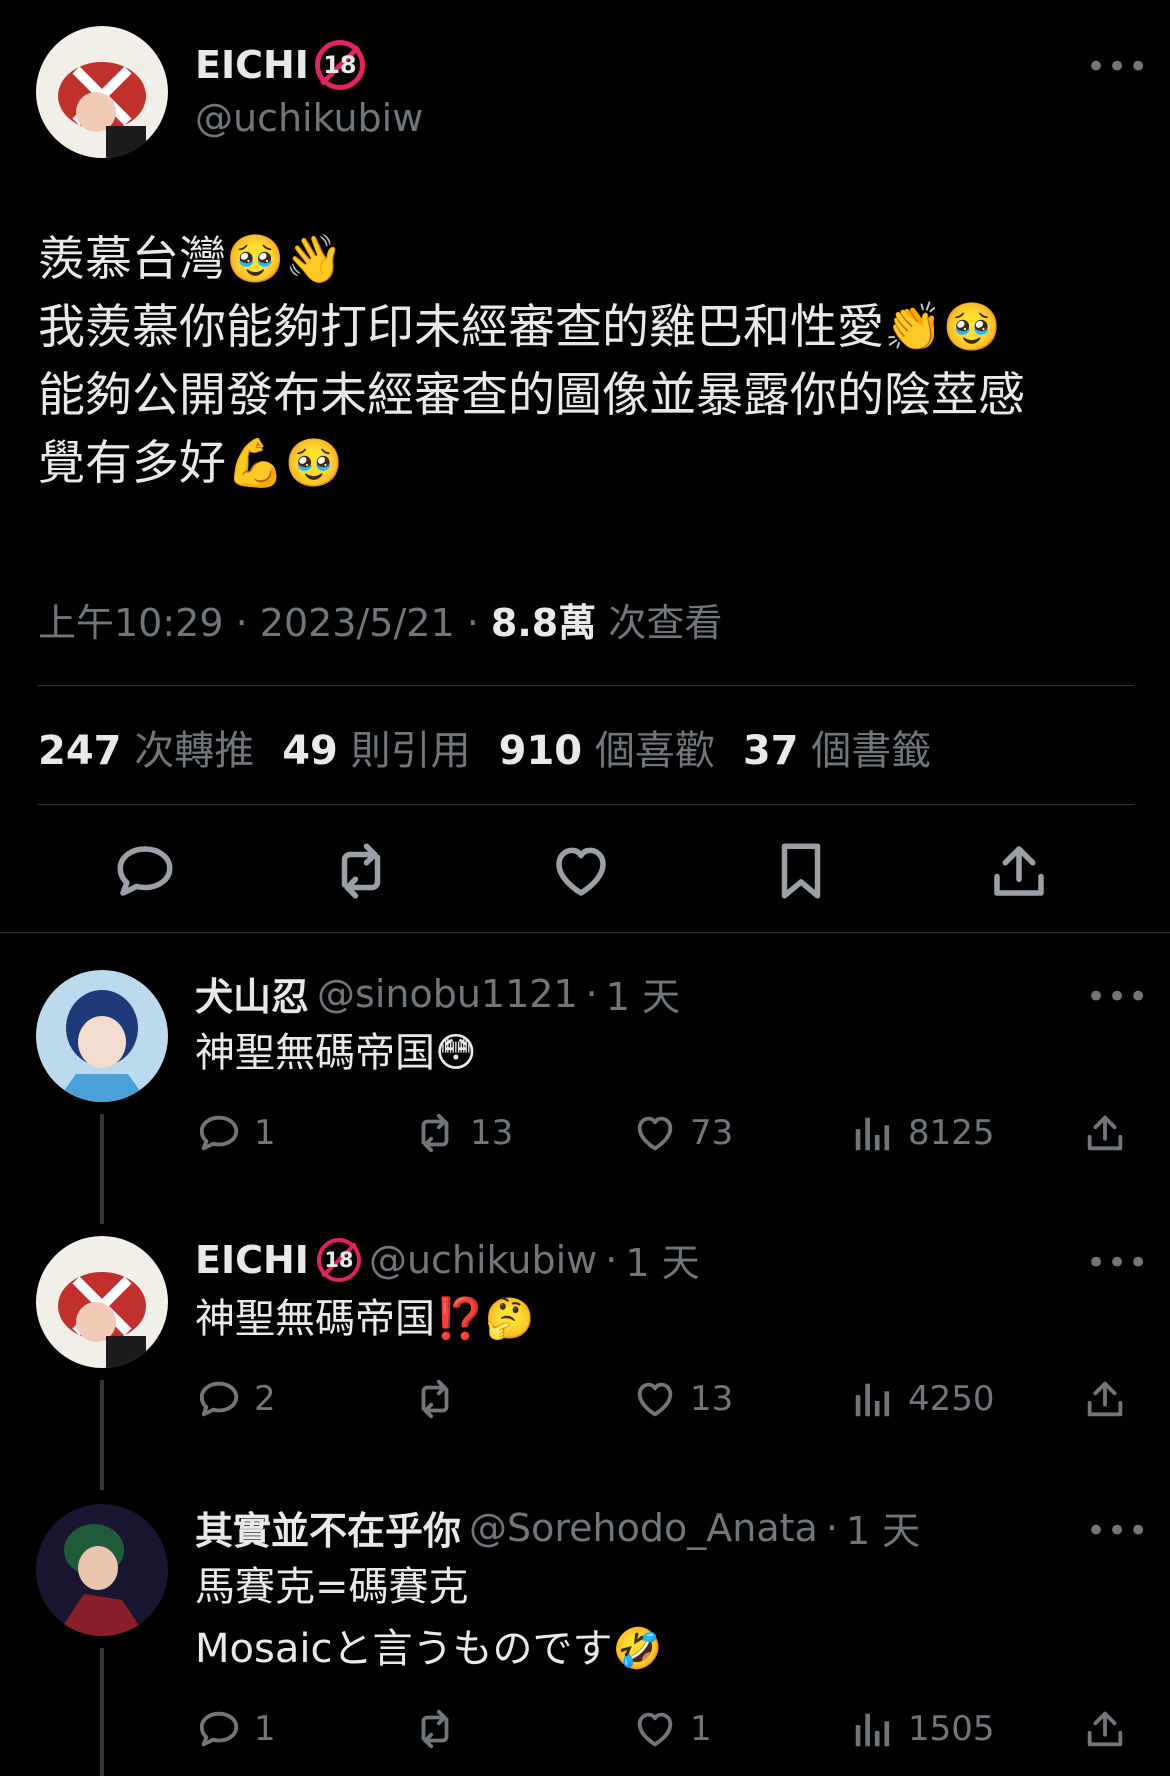 This screenshot has height=1776, width=1170. Describe the element at coordinates (357, 623) in the screenshot. I see `tweet-date: 2023/5/21` at that location.